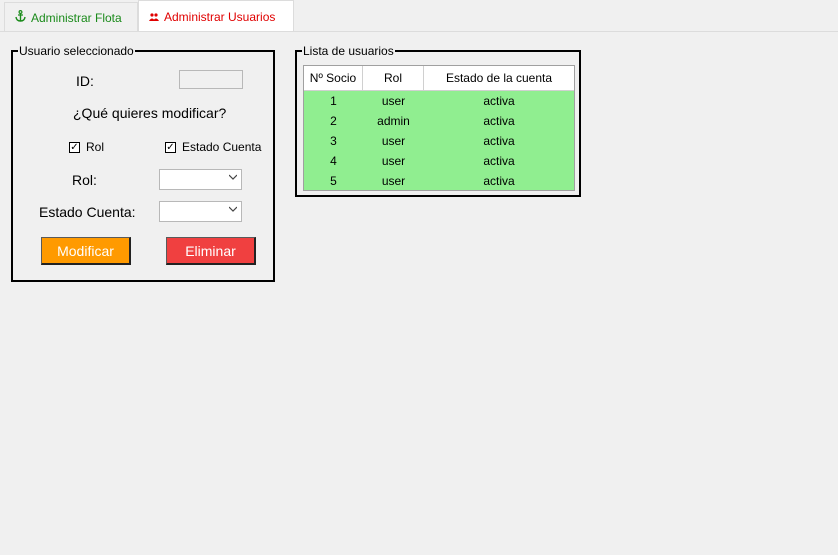 Image resolution: width=838 pixels, height=555 pixels. I want to click on tab-divider, so click(419, 31).